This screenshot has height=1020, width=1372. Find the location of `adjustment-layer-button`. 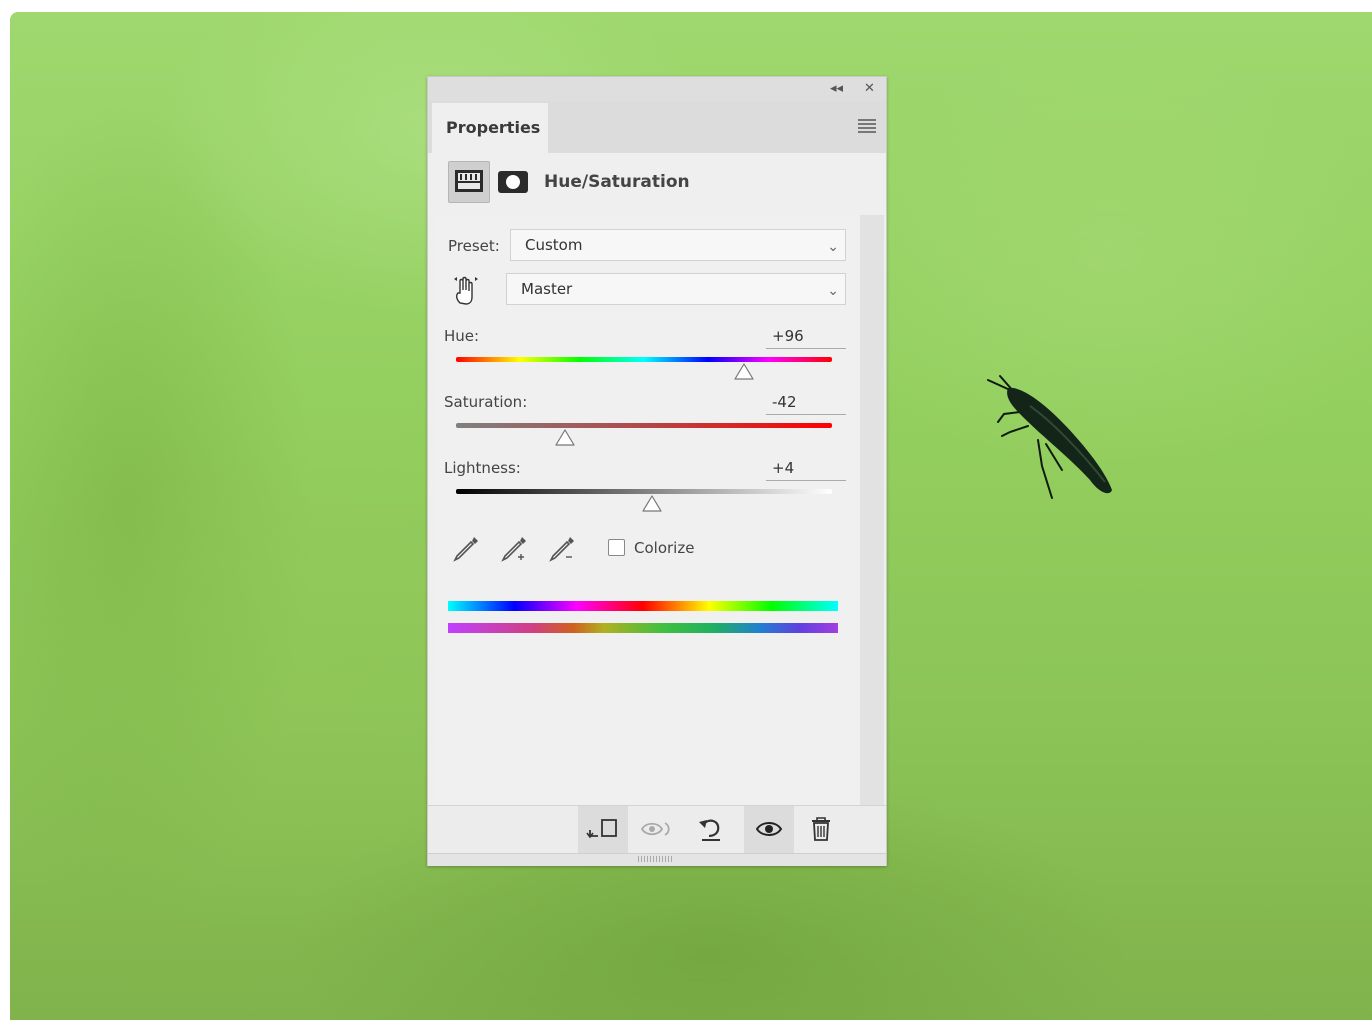

adjustment-layer-button is located at coordinates (469, 182).